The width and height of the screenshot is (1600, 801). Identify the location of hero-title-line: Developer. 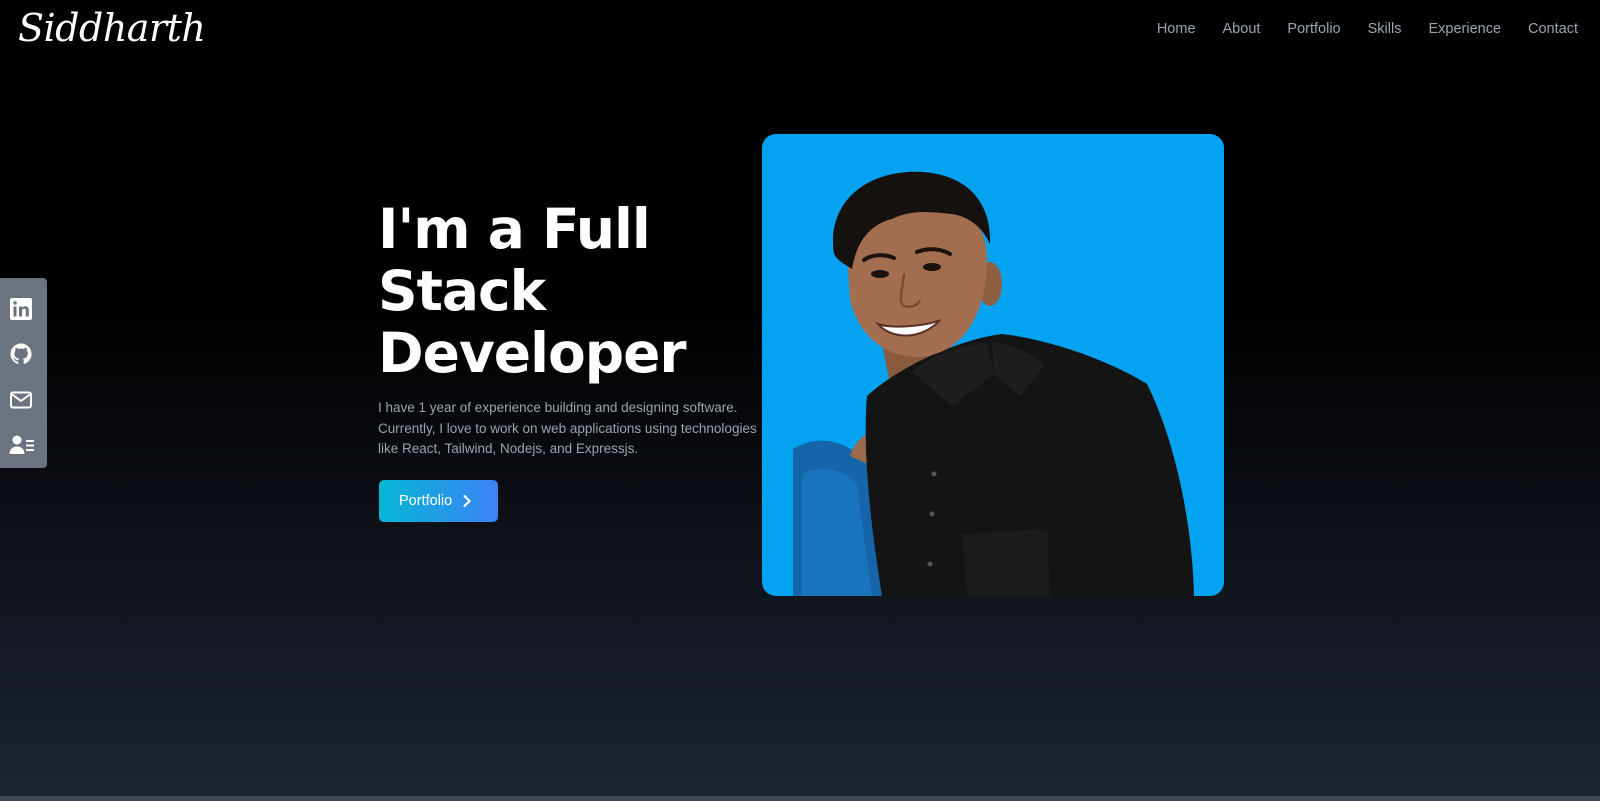
(532, 353).